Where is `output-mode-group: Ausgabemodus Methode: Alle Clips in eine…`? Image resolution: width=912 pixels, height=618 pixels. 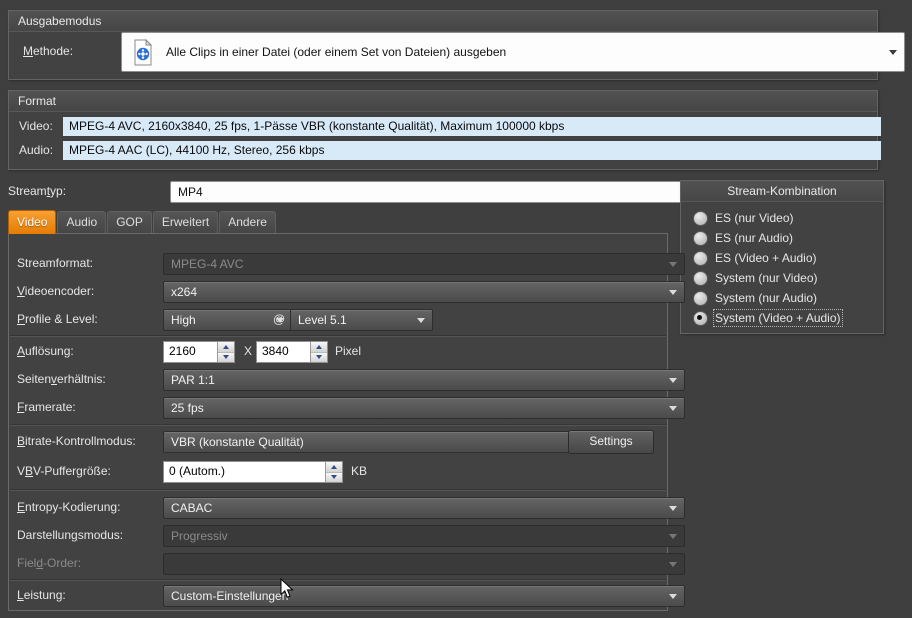
output-mode-group: Ausgabemodus Methode: Alle Clips in eine… is located at coordinates (456, 45).